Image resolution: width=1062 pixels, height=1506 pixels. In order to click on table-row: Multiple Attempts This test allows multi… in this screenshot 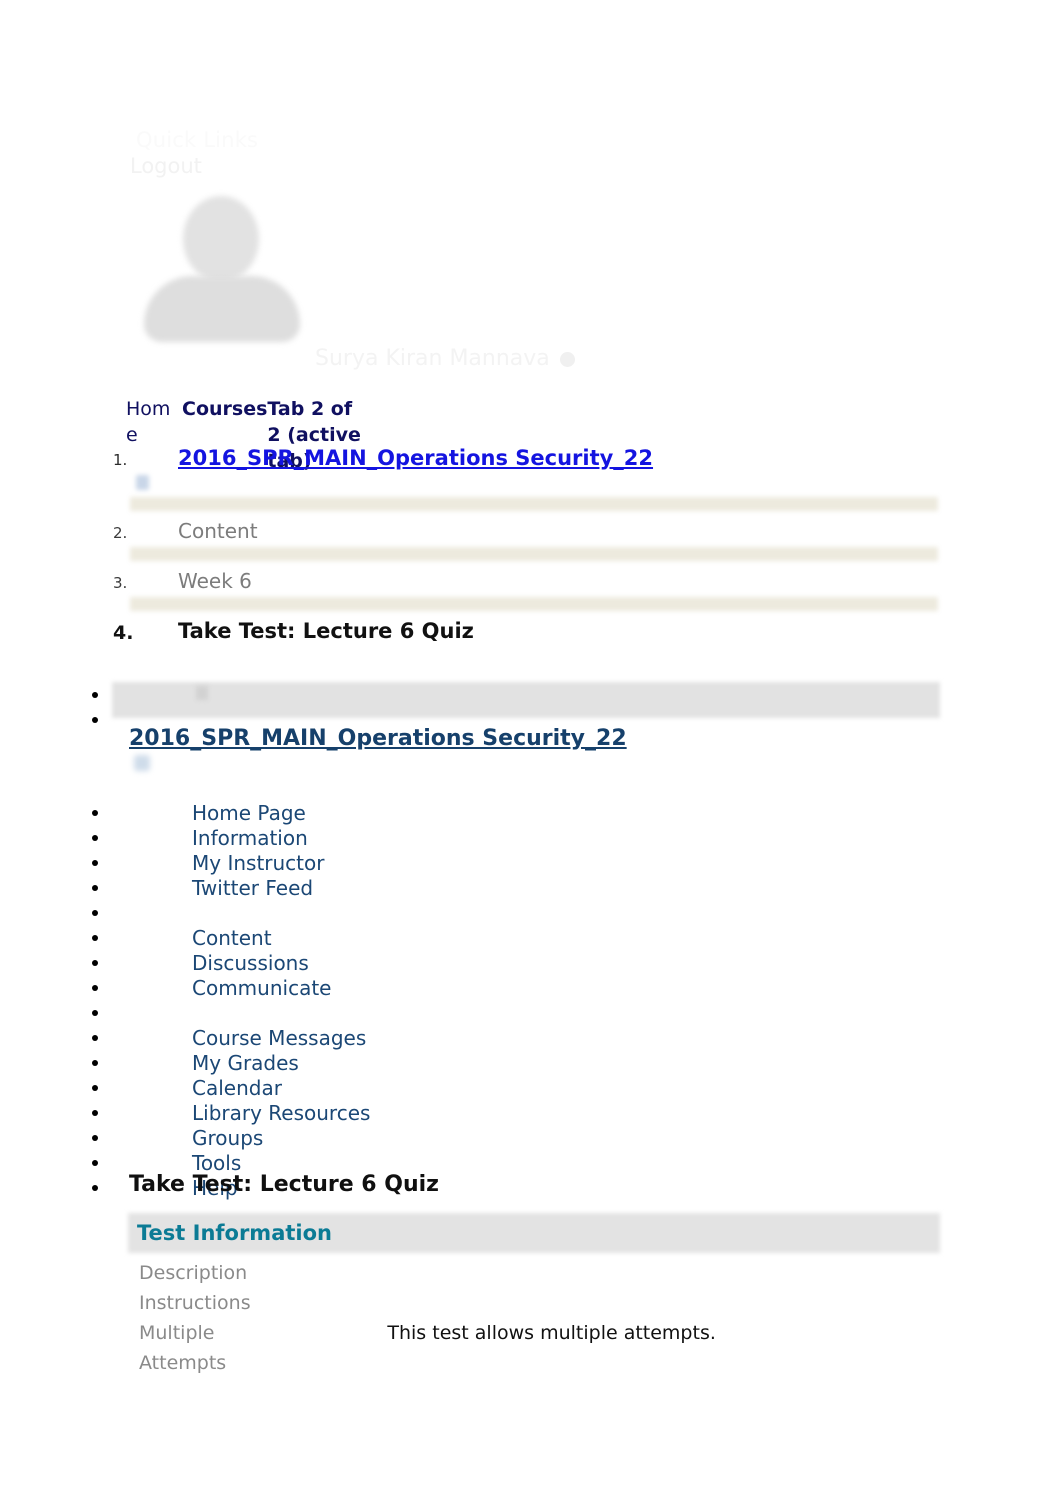, I will do `click(489, 1348)`.